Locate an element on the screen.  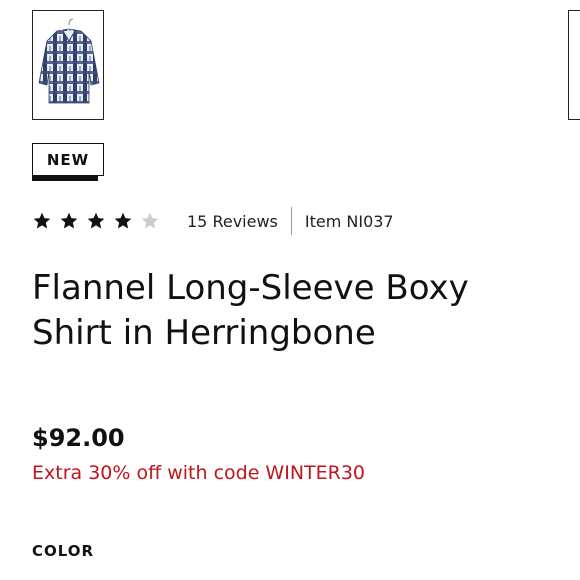
product-thumbnail-selected is located at coordinates (68, 65).